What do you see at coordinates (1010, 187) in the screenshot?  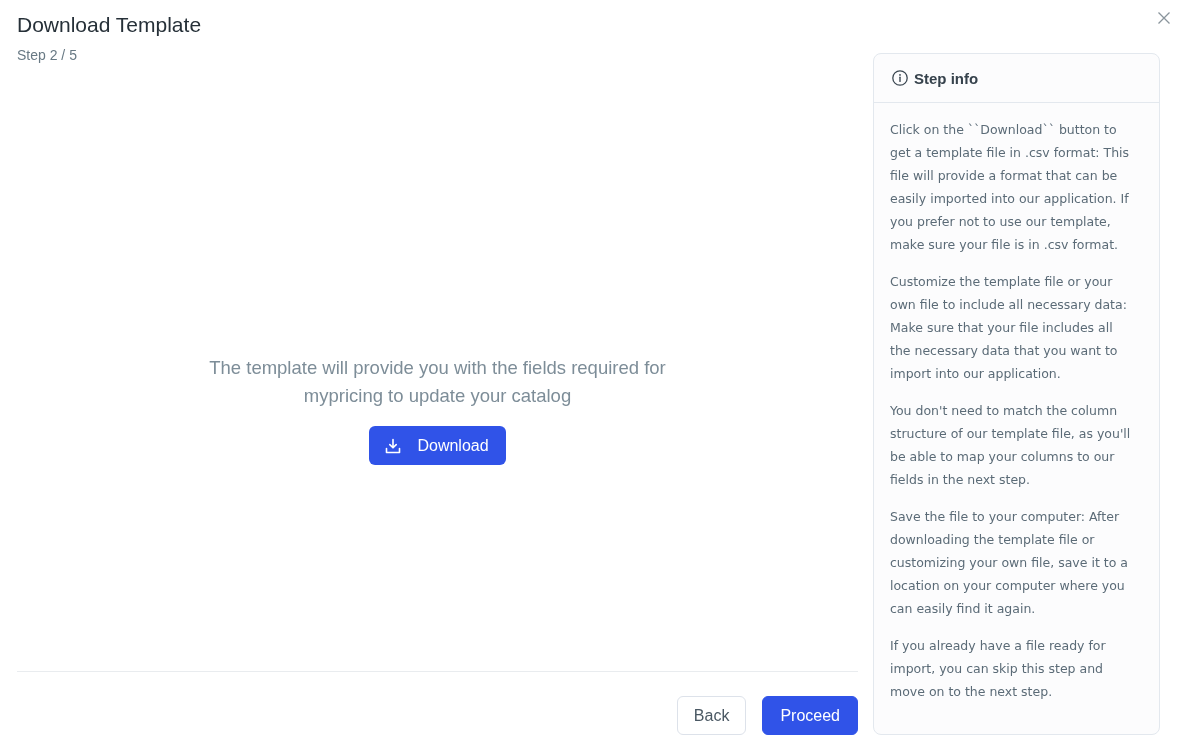 I see `info-paragraph: Click on the ``Download`` button to get a template file in .csv format: This file will provide a format that can be easily imported into our application. If you prefer not to use our template, make sure your file is in .csv format.` at bounding box center [1010, 187].